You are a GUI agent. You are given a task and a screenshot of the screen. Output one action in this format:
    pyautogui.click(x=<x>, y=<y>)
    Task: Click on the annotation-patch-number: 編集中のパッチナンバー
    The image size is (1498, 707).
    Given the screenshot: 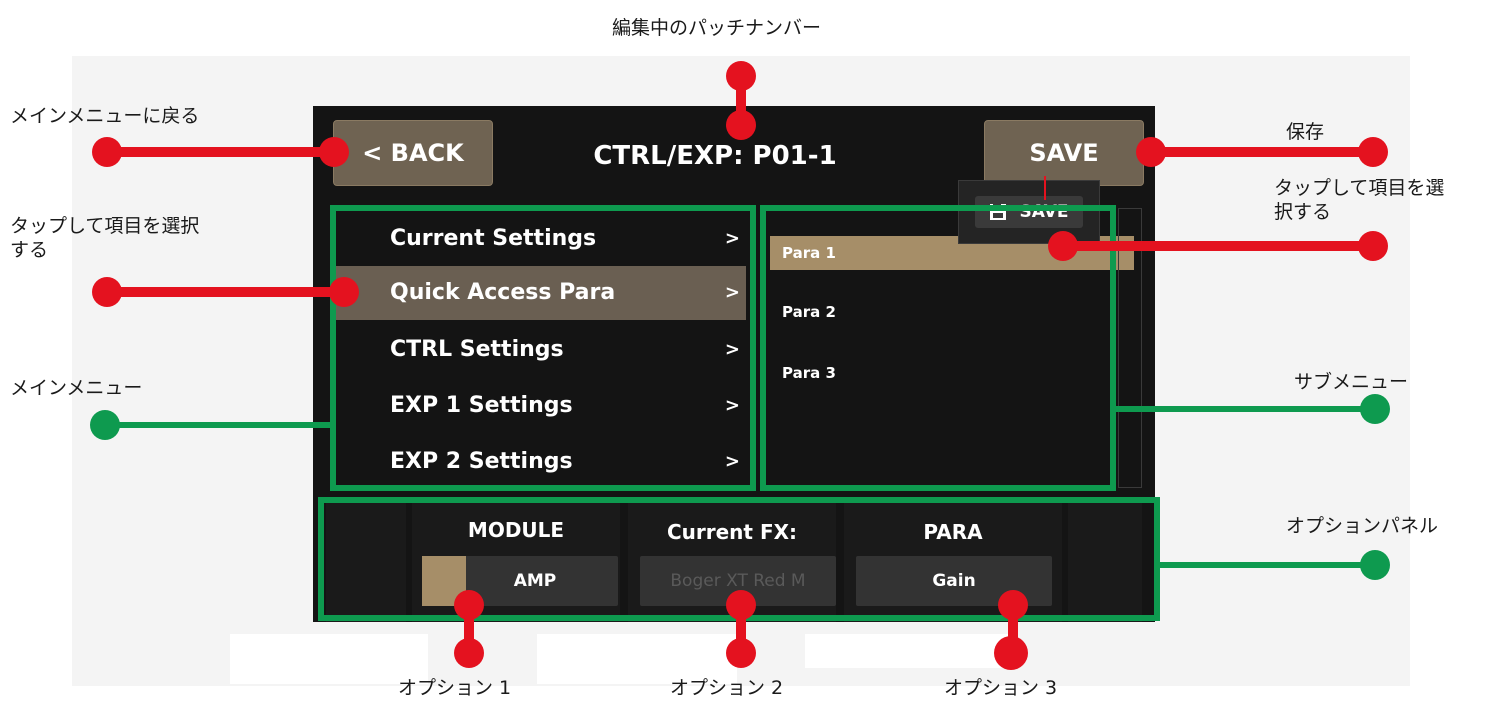 What is the action you would take?
    pyautogui.click(x=717, y=28)
    